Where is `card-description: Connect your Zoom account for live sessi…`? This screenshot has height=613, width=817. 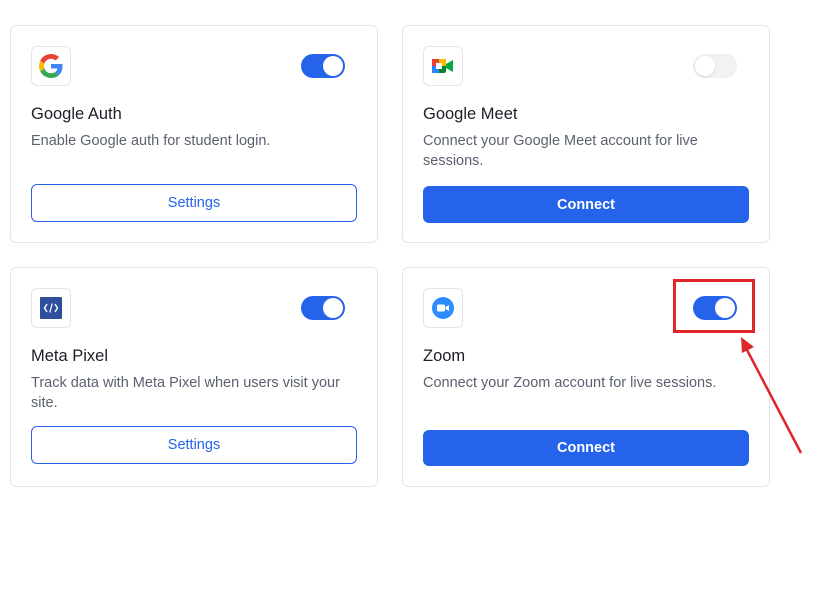 card-description: Connect your Zoom account for live sessi… is located at coordinates (570, 383).